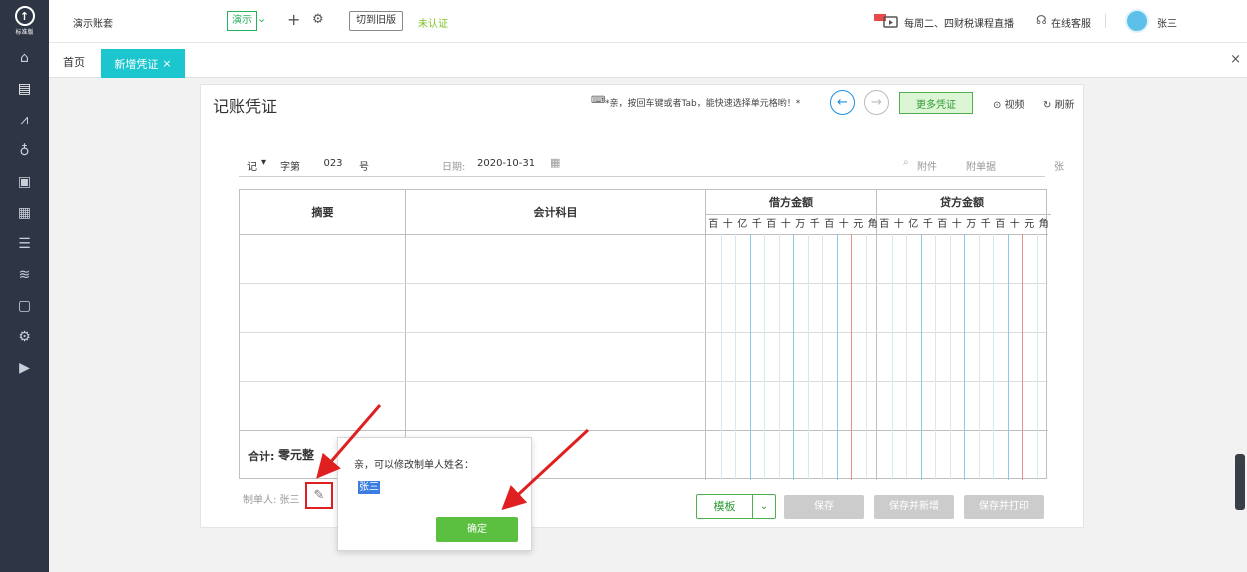 This screenshot has width=1247, height=572. I want to click on side-scroll-handle, so click(1240, 482).